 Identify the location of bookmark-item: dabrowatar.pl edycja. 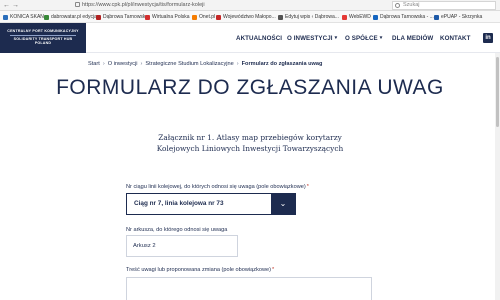
(70, 16).